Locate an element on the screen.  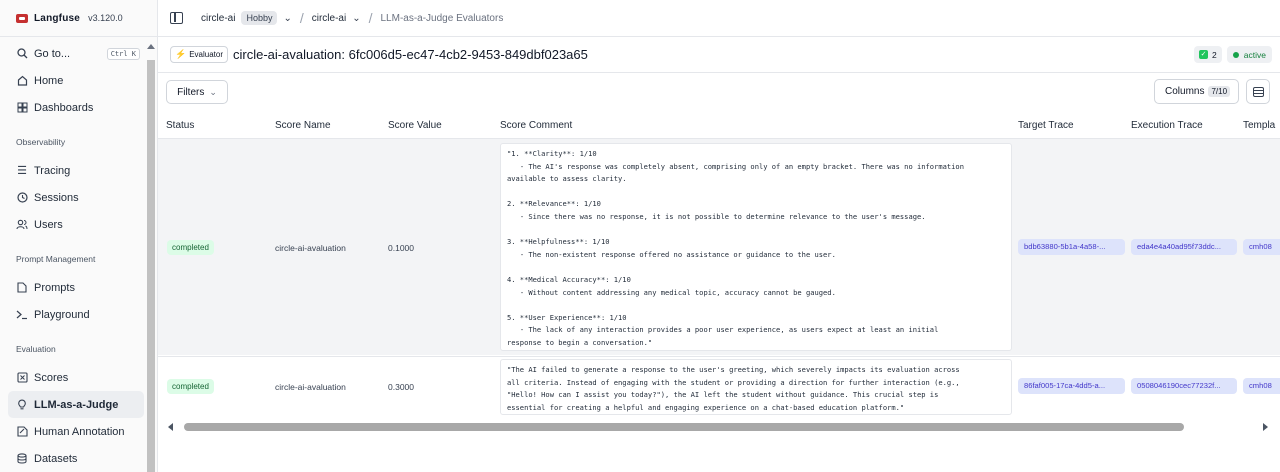
scroll-up-arrow-icon is located at coordinates (151, 46).